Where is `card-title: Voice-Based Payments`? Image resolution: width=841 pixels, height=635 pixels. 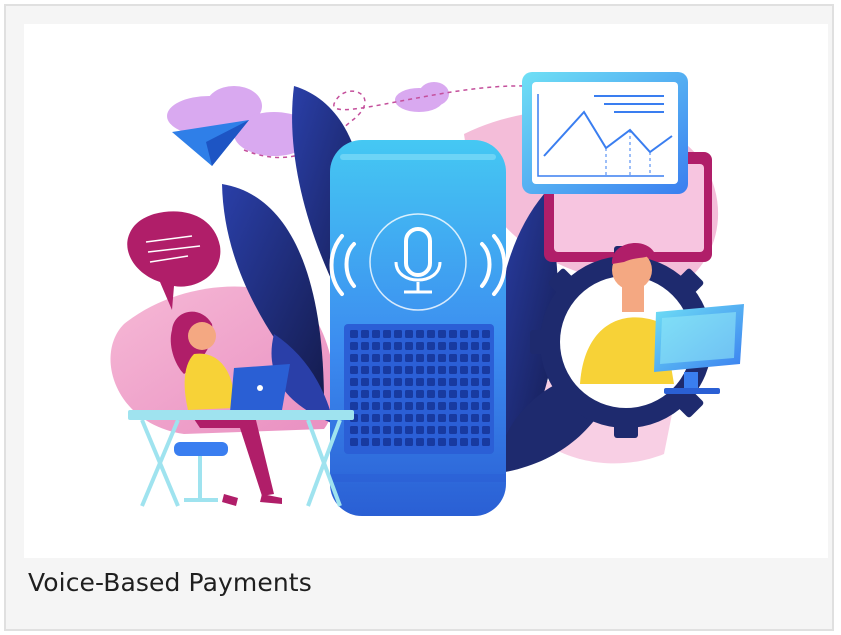
card-title: Voice-Based Payments is located at coordinates (170, 582).